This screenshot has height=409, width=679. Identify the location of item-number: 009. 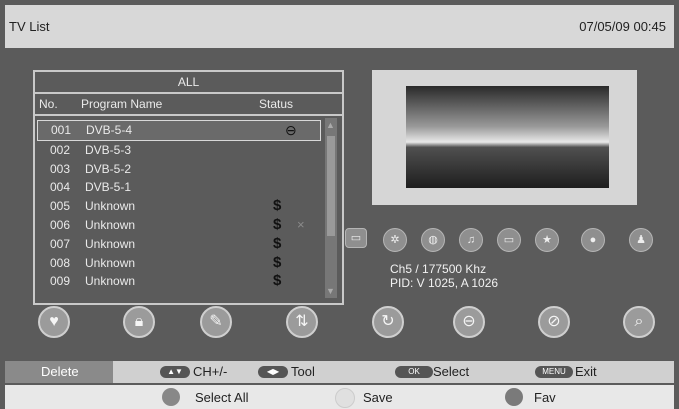
(60, 281).